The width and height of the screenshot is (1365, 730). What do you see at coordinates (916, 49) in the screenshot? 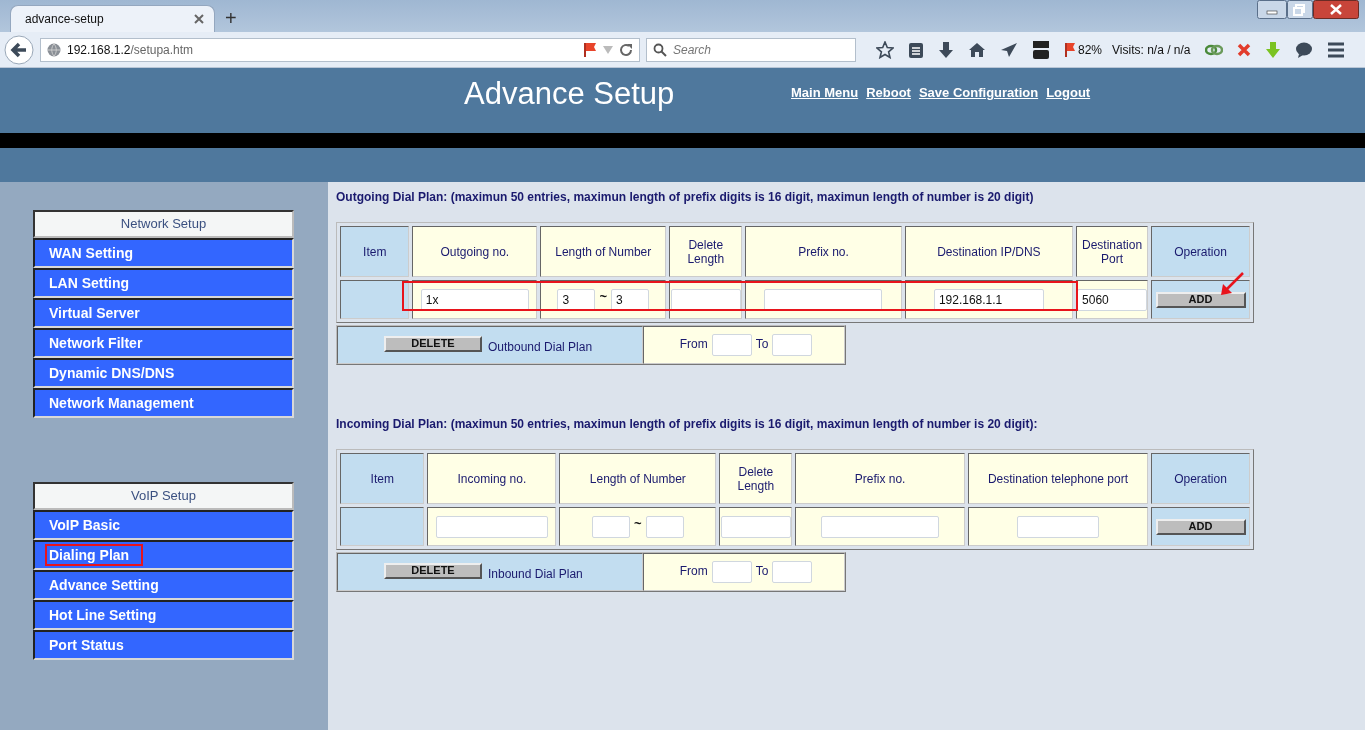
I see `clipboard-icon` at bounding box center [916, 49].